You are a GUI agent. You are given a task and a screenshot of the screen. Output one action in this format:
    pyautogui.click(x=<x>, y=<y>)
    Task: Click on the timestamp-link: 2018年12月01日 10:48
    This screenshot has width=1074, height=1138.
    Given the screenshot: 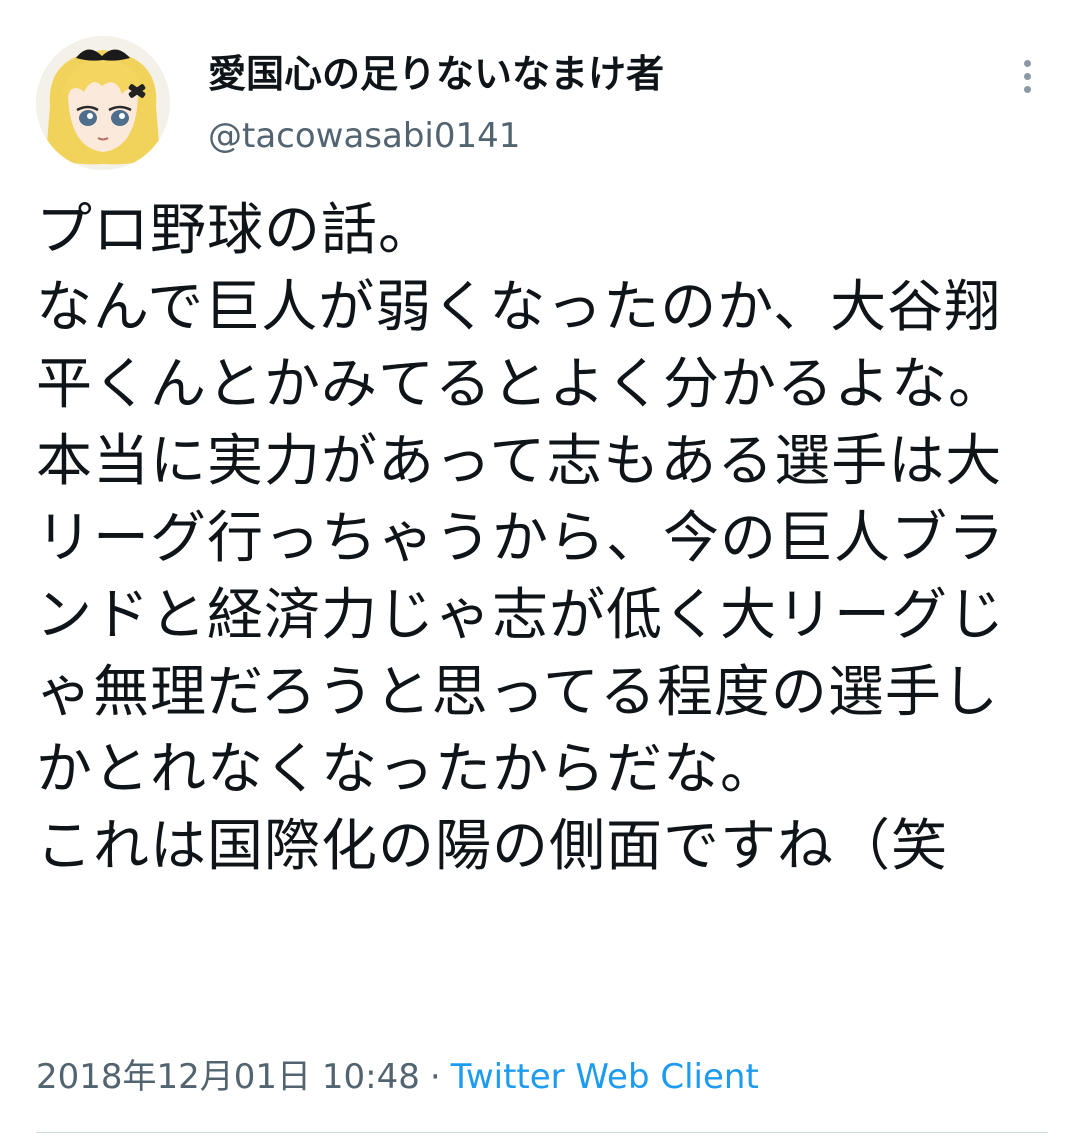 What is the action you would take?
    pyautogui.click(x=228, y=1077)
    